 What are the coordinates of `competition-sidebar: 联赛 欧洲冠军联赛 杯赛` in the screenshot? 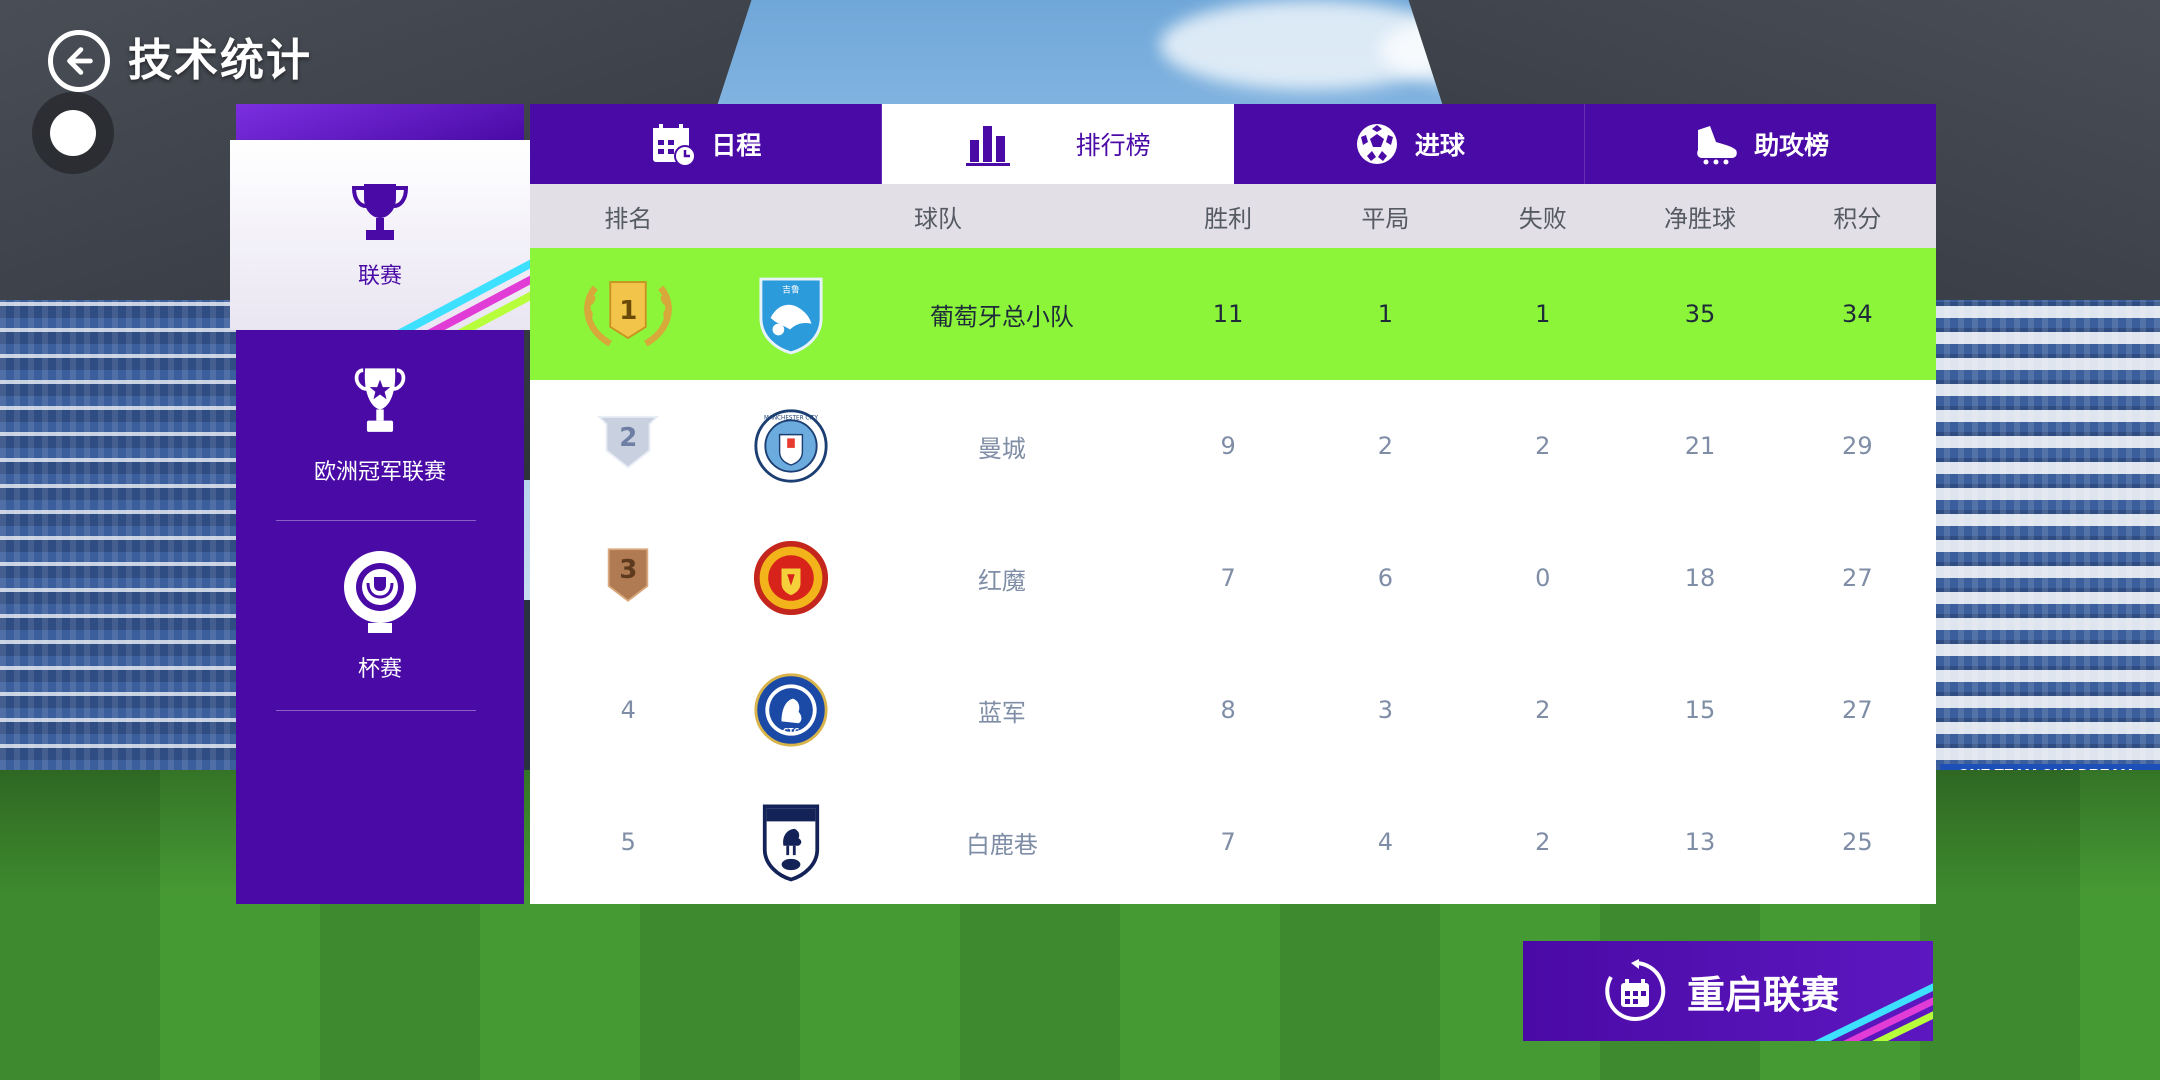 It's located at (380, 504).